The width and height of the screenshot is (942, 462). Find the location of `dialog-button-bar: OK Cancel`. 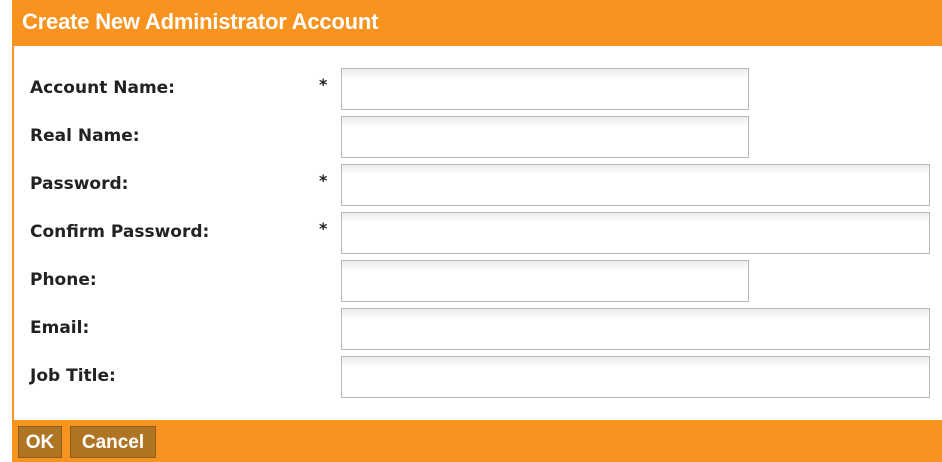

dialog-button-bar: OK Cancel is located at coordinates (477, 441).